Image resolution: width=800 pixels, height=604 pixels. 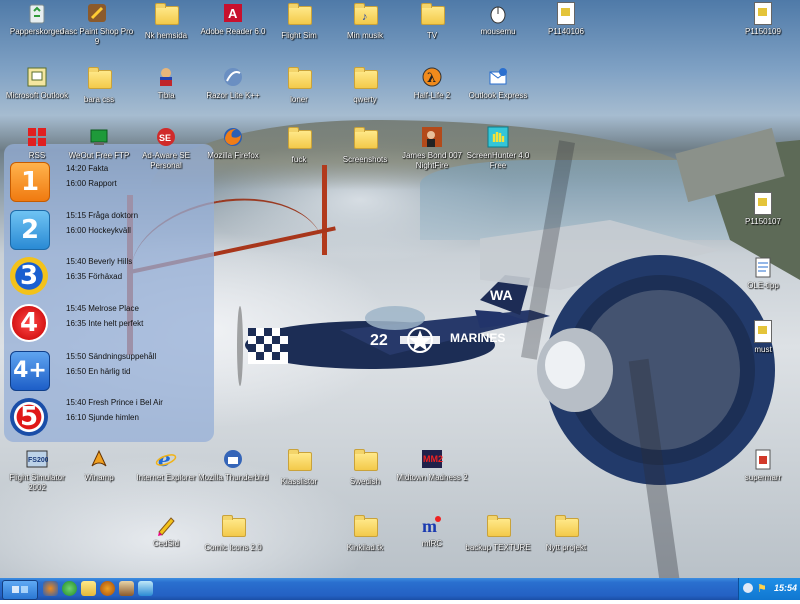 What do you see at coordinates (365, 32) in the screenshot?
I see `desktop-icon-min-musik: ♪ Min musik` at bounding box center [365, 32].